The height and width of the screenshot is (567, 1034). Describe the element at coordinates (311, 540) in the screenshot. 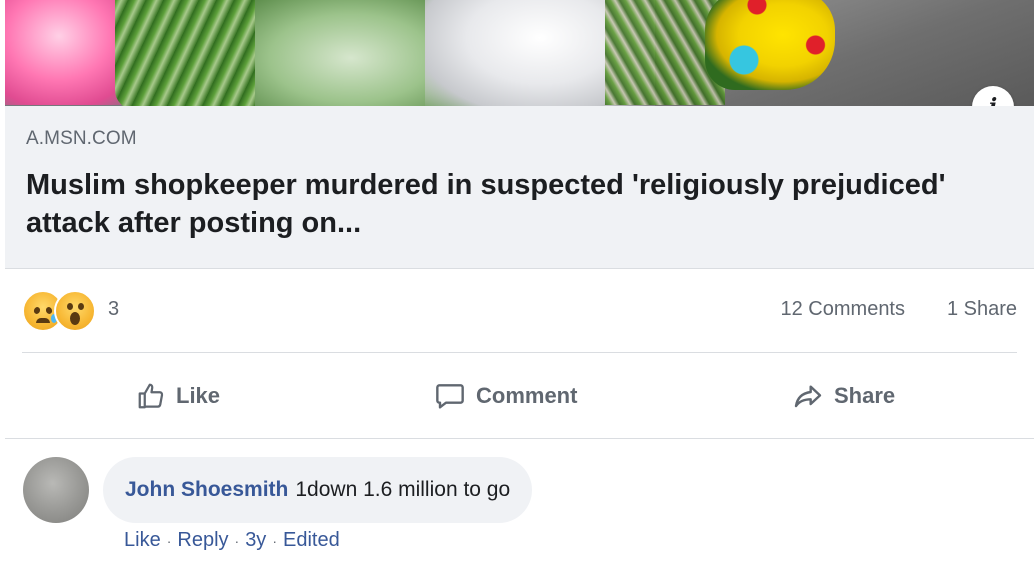

I see `comment-edited-label: Edited` at that location.